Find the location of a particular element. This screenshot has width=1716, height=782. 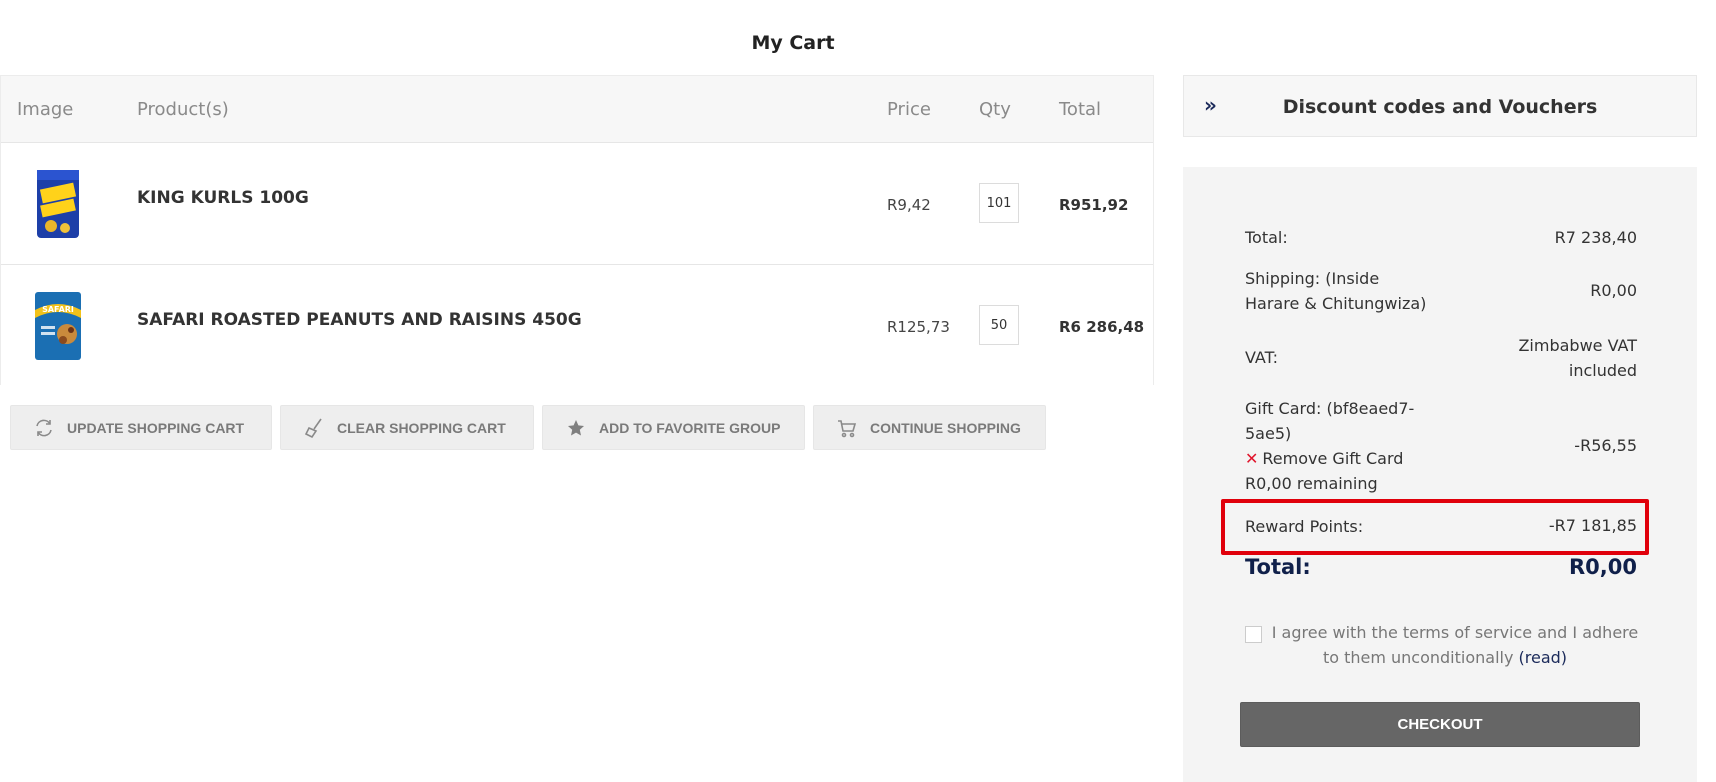

product-name: SAFARI ROASTED PEANUTS AND RAISINS 450G is located at coordinates (359, 320).